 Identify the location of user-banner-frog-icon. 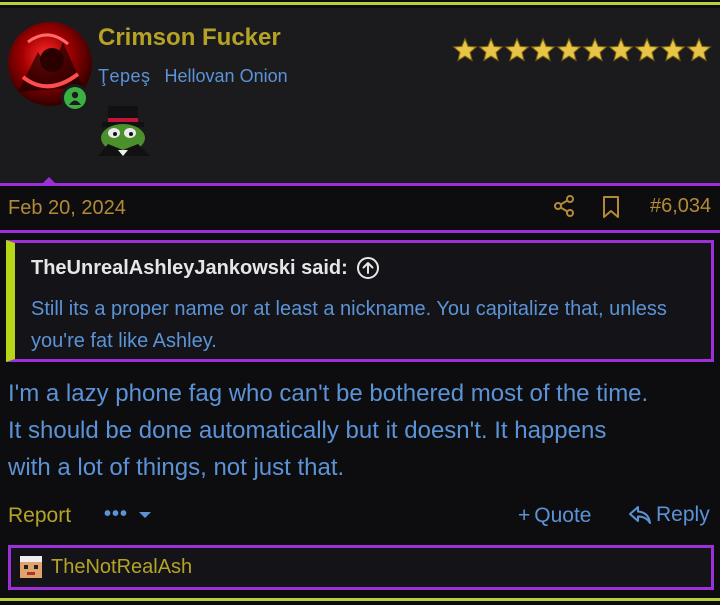
(125, 129).